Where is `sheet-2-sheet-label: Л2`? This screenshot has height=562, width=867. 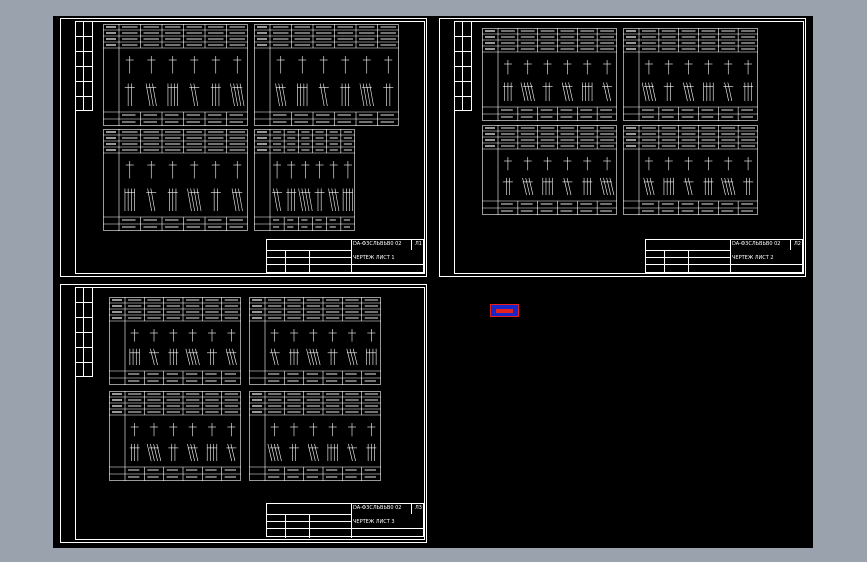
sheet-2-sheet-label: Л2 is located at coordinates (797, 244).